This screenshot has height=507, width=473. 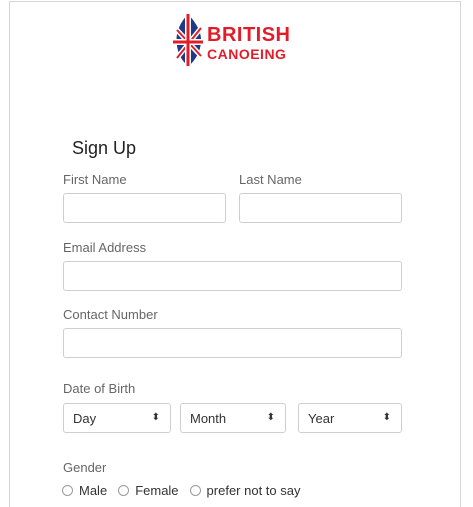 I want to click on gender-option-female: Female, so click(x=148, y=490).